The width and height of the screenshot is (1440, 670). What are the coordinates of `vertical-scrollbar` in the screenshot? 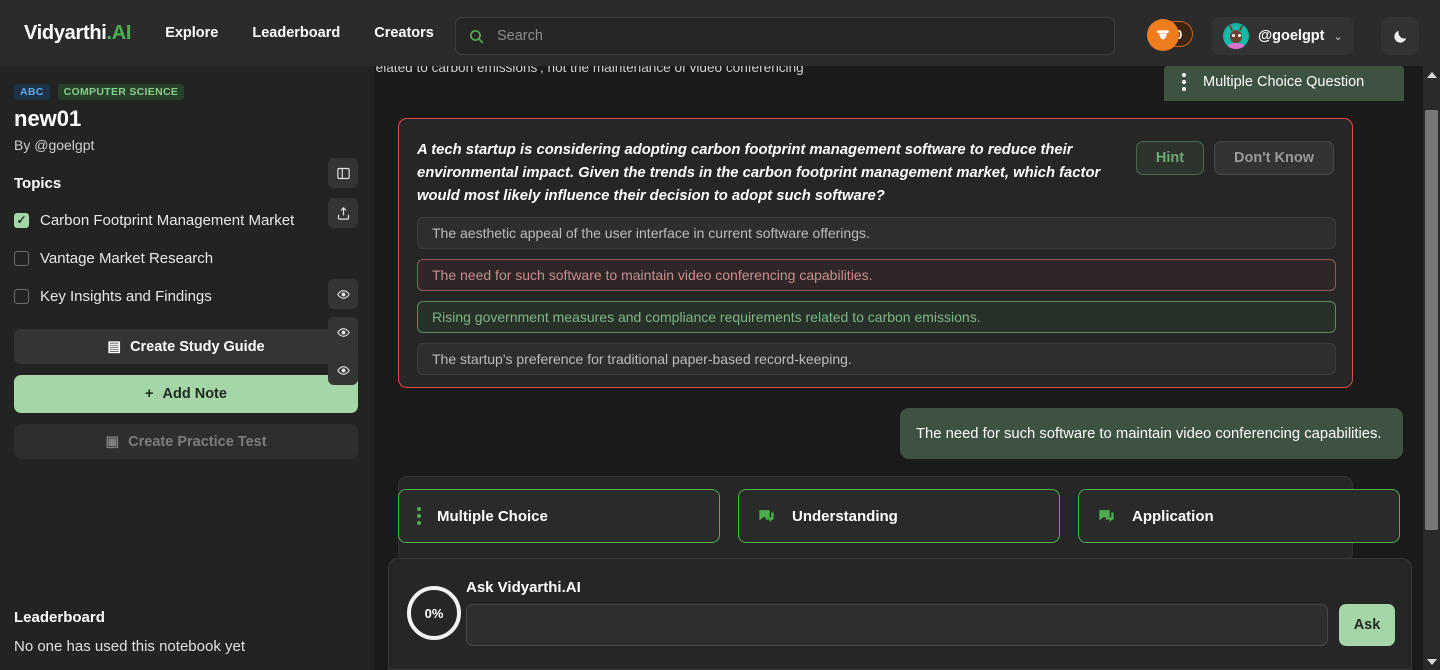 It's located at (1431, 368).